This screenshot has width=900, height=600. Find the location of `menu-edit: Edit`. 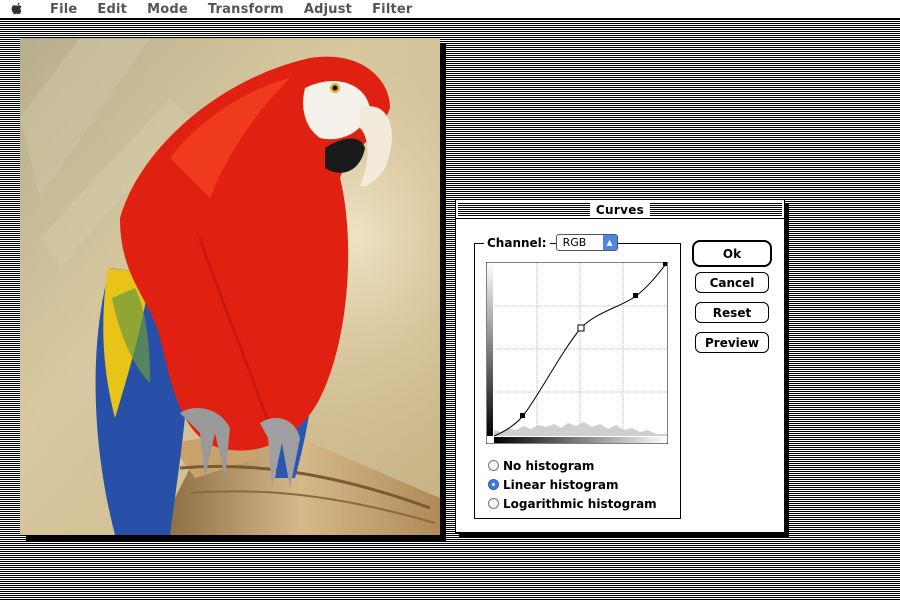

menu-edit: Edit is located at coordinates (112, 9).